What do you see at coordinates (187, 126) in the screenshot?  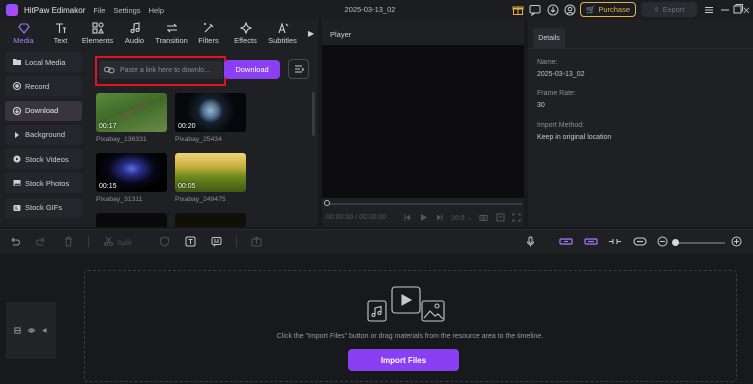 I see `video-duration: 00:20` at bounding box center [187, 126].